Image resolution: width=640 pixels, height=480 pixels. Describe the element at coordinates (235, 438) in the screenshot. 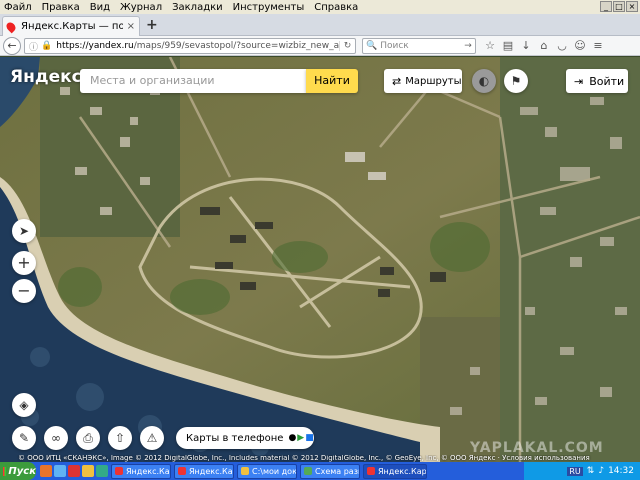

I see `phone-label: Карты в телефоне` at that location.